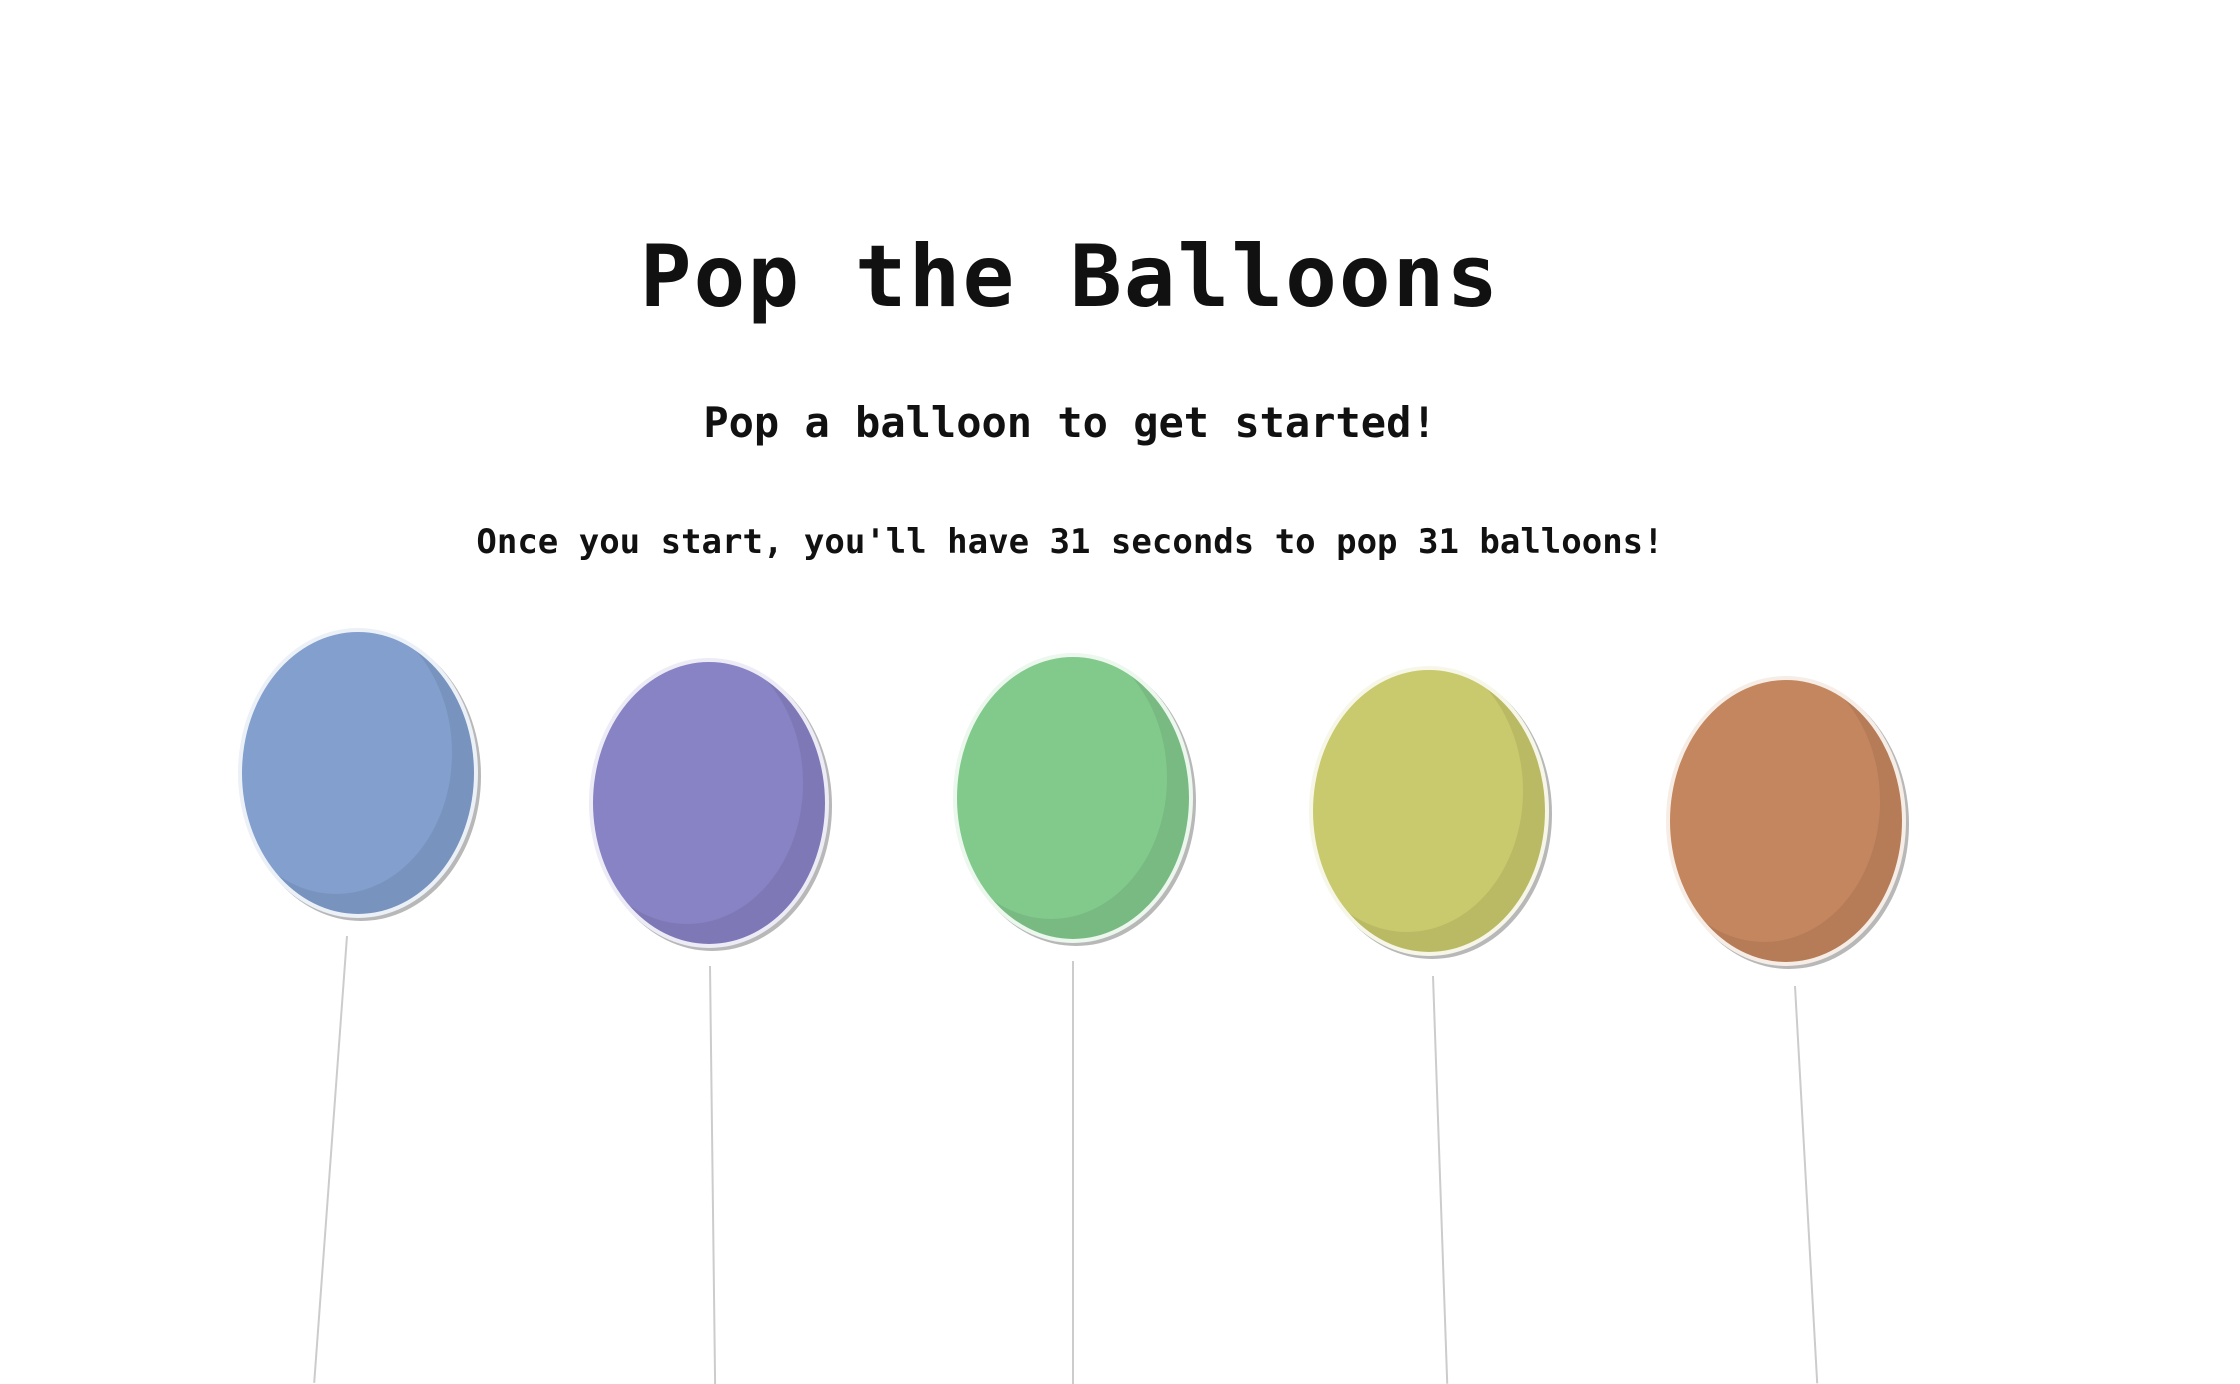 Image resolution: width=2240 pixels, height=1384 pixels. Describe the element at coordinates (709, 803) in the screenshot. I see `balloon-purple` at that location.